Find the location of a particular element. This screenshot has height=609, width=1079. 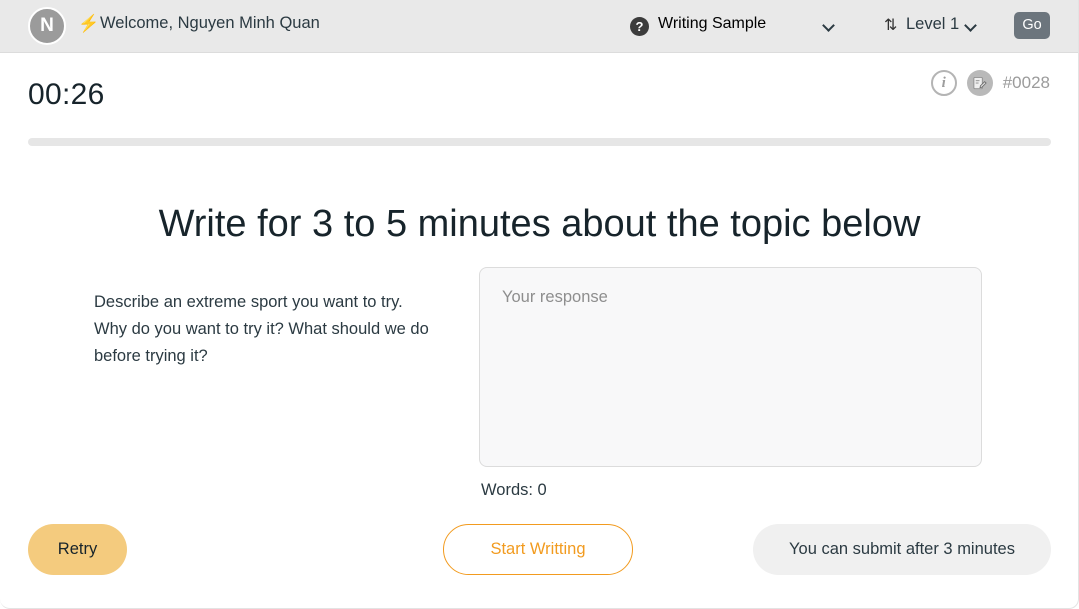

sort-updown-icon: ⇅ is located at coordinates (890, 25).